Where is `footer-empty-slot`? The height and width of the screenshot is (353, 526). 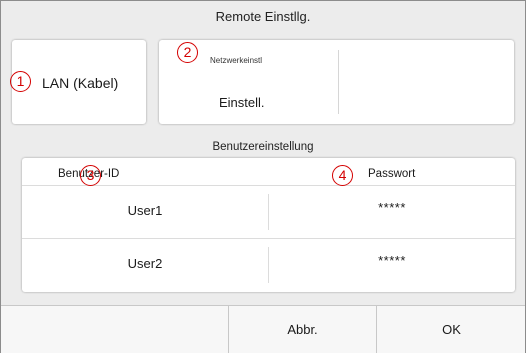
footer-empty-slot is located at coordinates (114, 329).